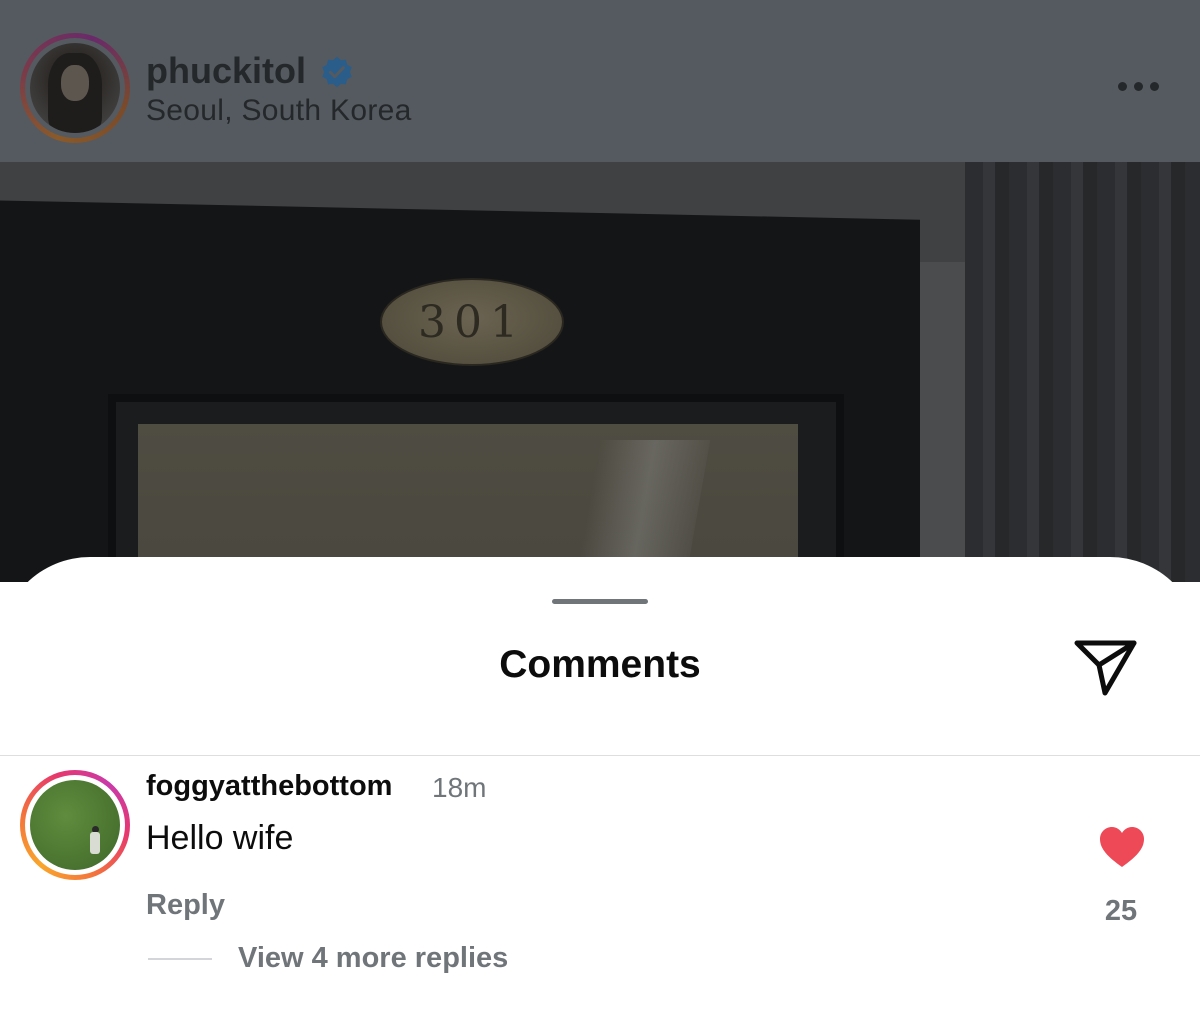  I want to click on post-author-username: phuckitol, so click(226, 71).